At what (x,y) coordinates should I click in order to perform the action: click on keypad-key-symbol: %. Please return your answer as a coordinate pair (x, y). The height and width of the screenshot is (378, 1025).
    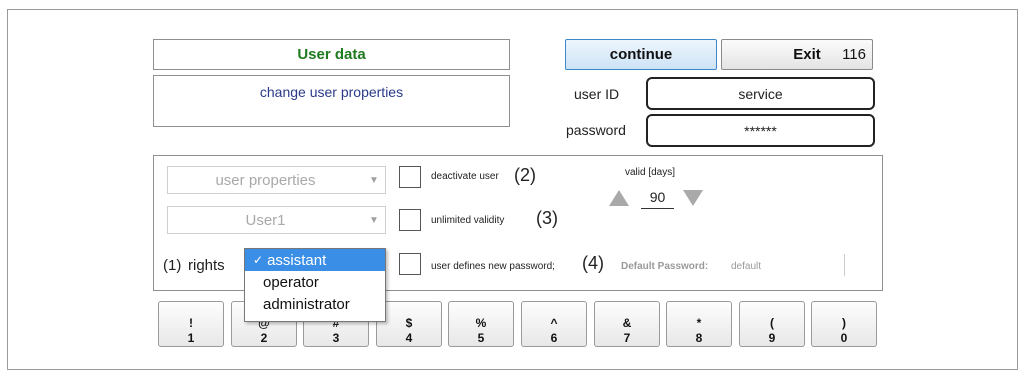
    Looking at the image, I should click on (481, 323).